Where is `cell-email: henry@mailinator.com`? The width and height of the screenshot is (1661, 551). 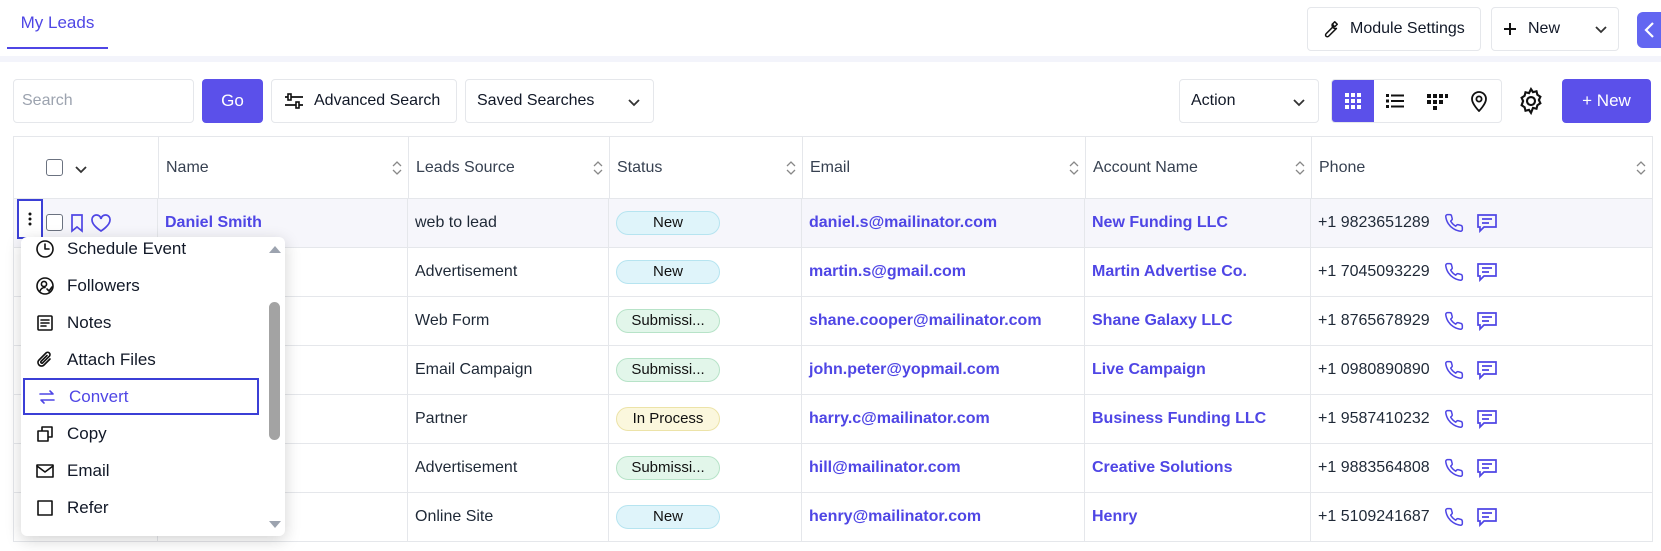 cell-email: henry@mailinator.com is located at coordinates (942, 517).